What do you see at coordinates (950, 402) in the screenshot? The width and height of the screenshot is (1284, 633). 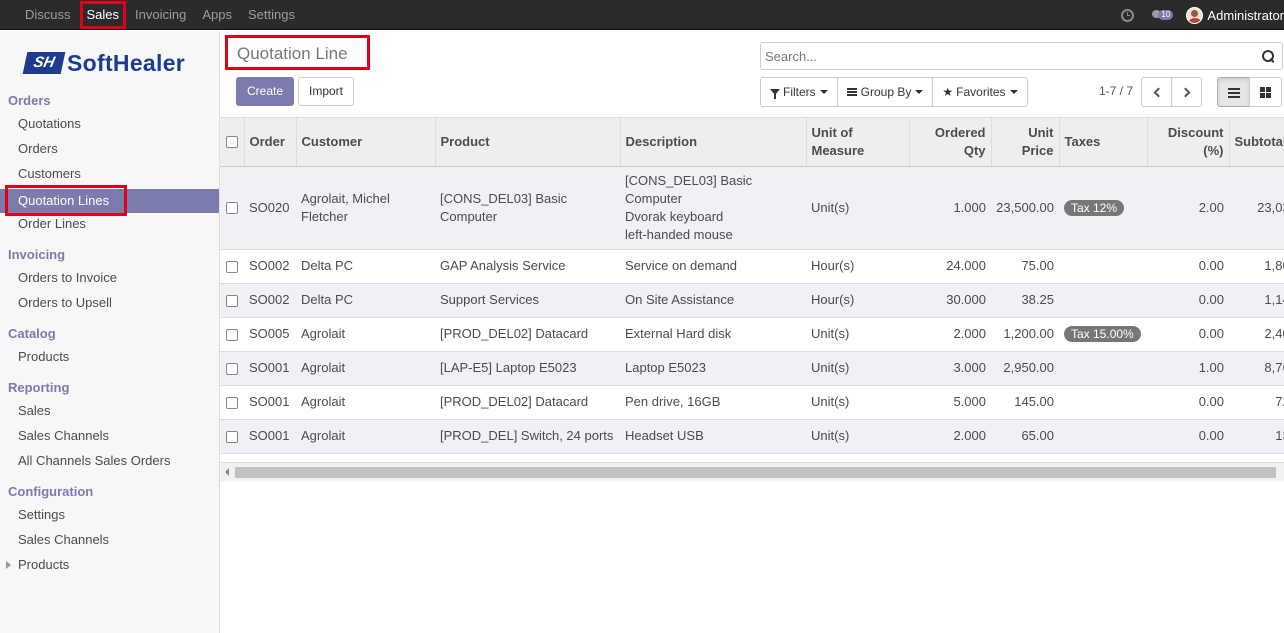 I see `cell-qty: 5.000` at bounding box center [950, 402].